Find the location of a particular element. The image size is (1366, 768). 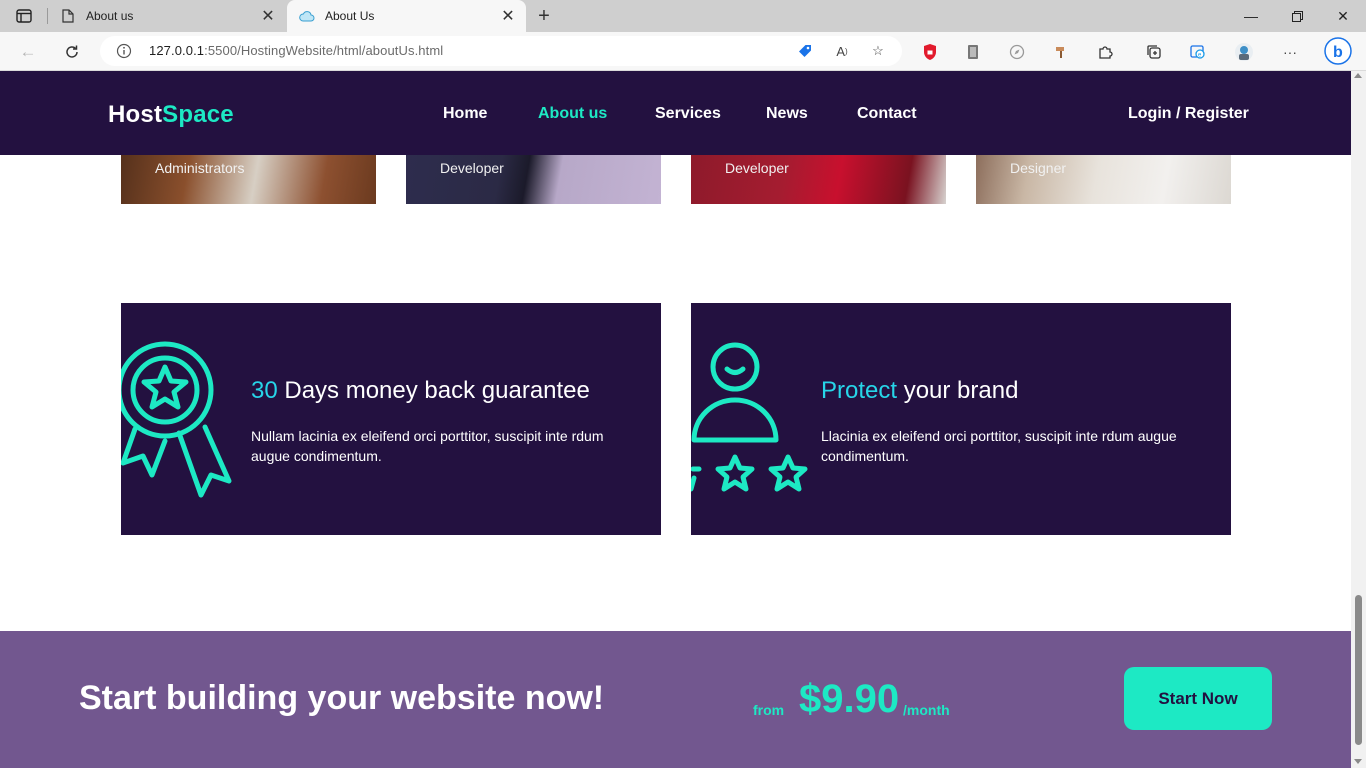

logo-text-host: Host is located at coordinates (135, 114).